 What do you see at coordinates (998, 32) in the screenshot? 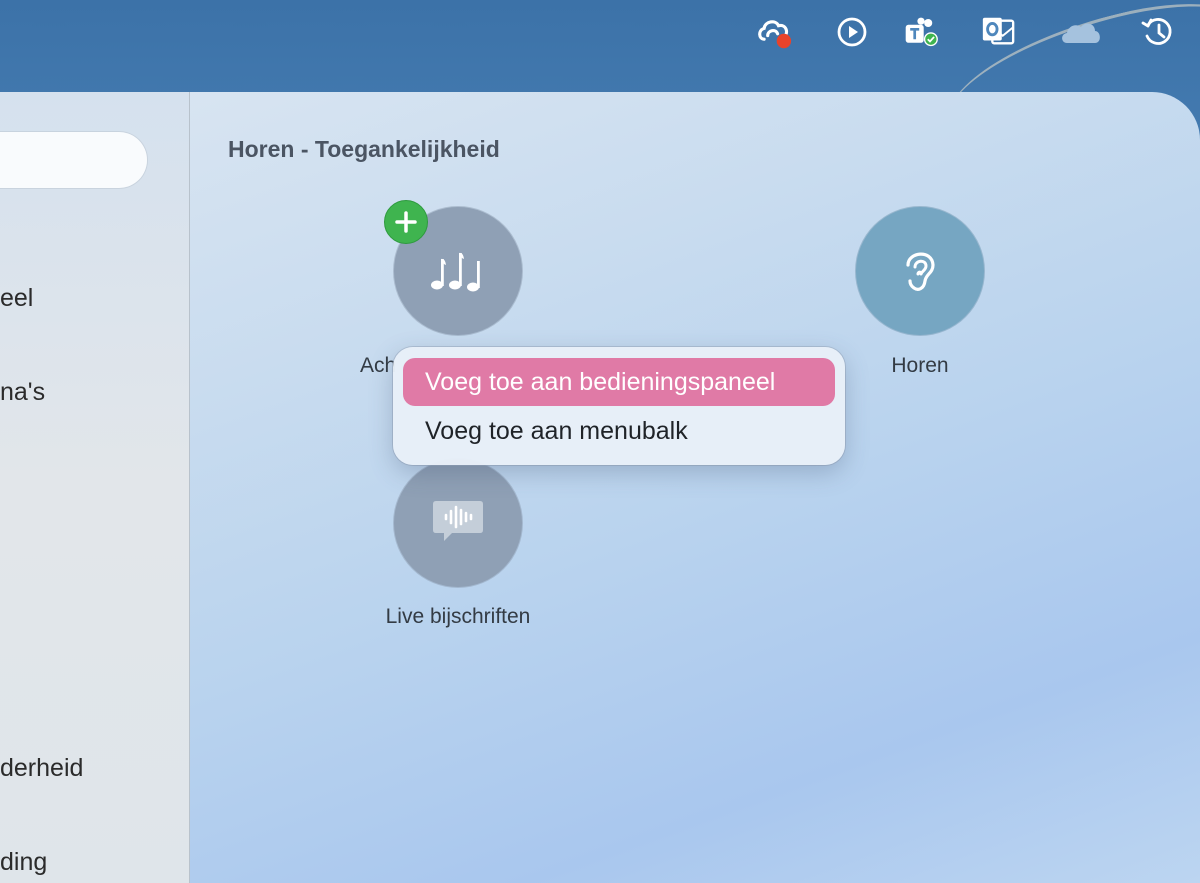
I see `outlook-icon` at bounding box center [998, 32].